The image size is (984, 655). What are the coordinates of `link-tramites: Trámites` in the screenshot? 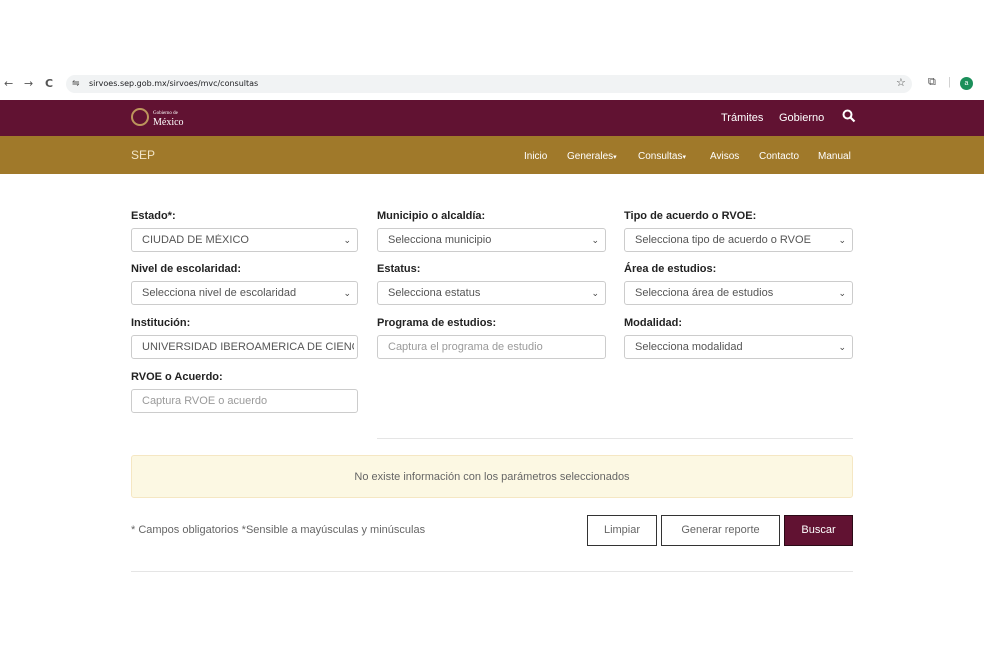 It's located at (742, 118).